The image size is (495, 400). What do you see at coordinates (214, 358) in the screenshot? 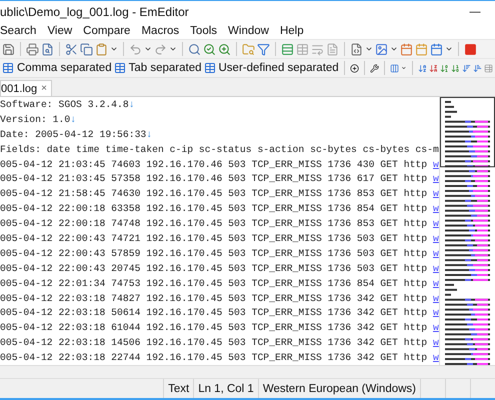
I see `log-line: 005-04-12 22:03:18 22744 192.16.170.45 503 TCP_ERR_MISS 1736 342 GET http` at bounding box center [214, 358].